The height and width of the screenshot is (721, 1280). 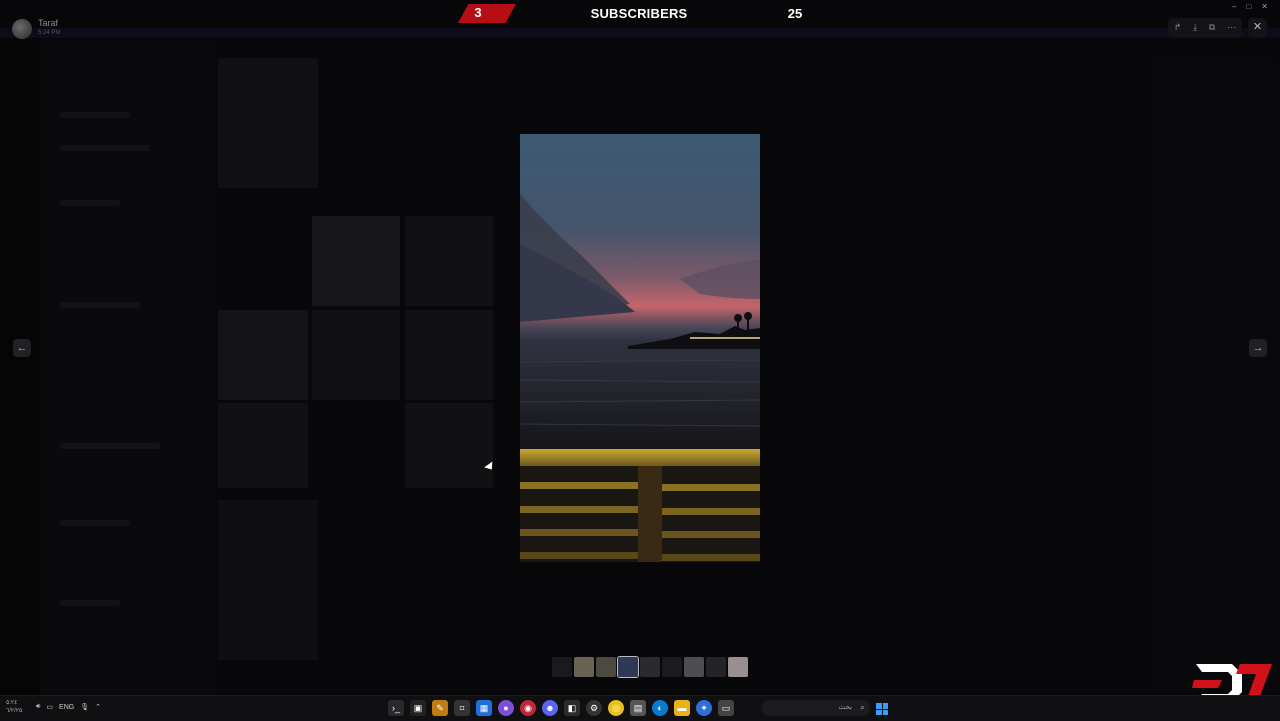 What do you see at coordinates (1257, 27) in the screenshot?
I see `close-viewer-button: ✕` at bounding box center [1257, 27].